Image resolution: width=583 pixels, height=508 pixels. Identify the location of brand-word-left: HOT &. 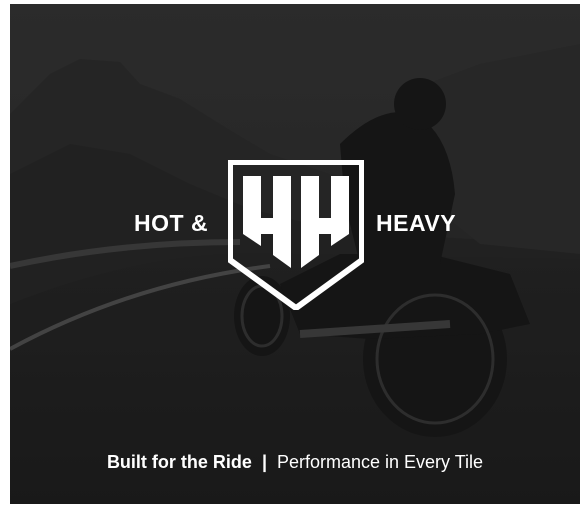
(171, 223).